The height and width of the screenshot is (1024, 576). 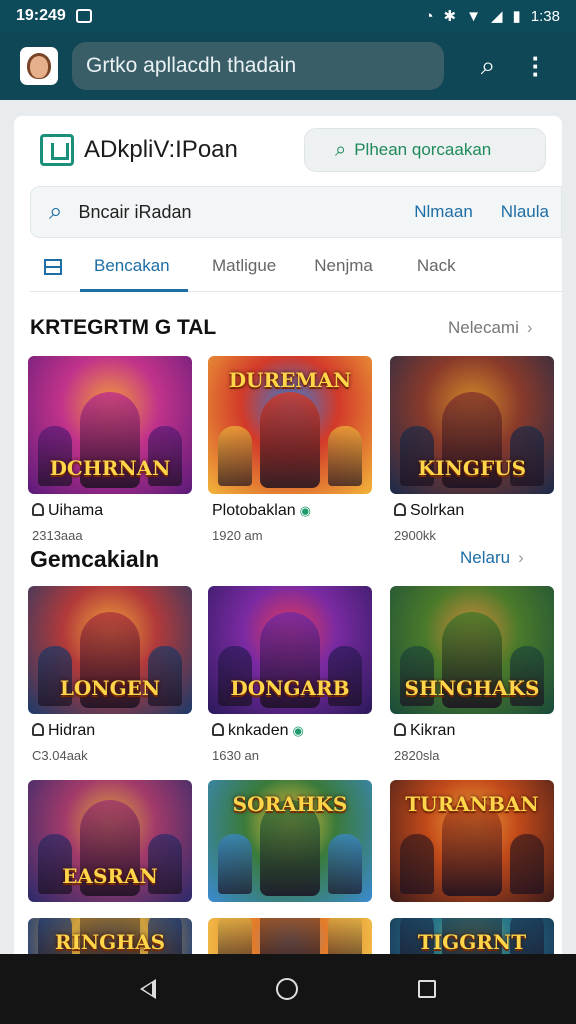 I want to click on store-header: ADkpliV:IPoan ⌕ Plhean qorcaakan, so click(x=288, y=149).